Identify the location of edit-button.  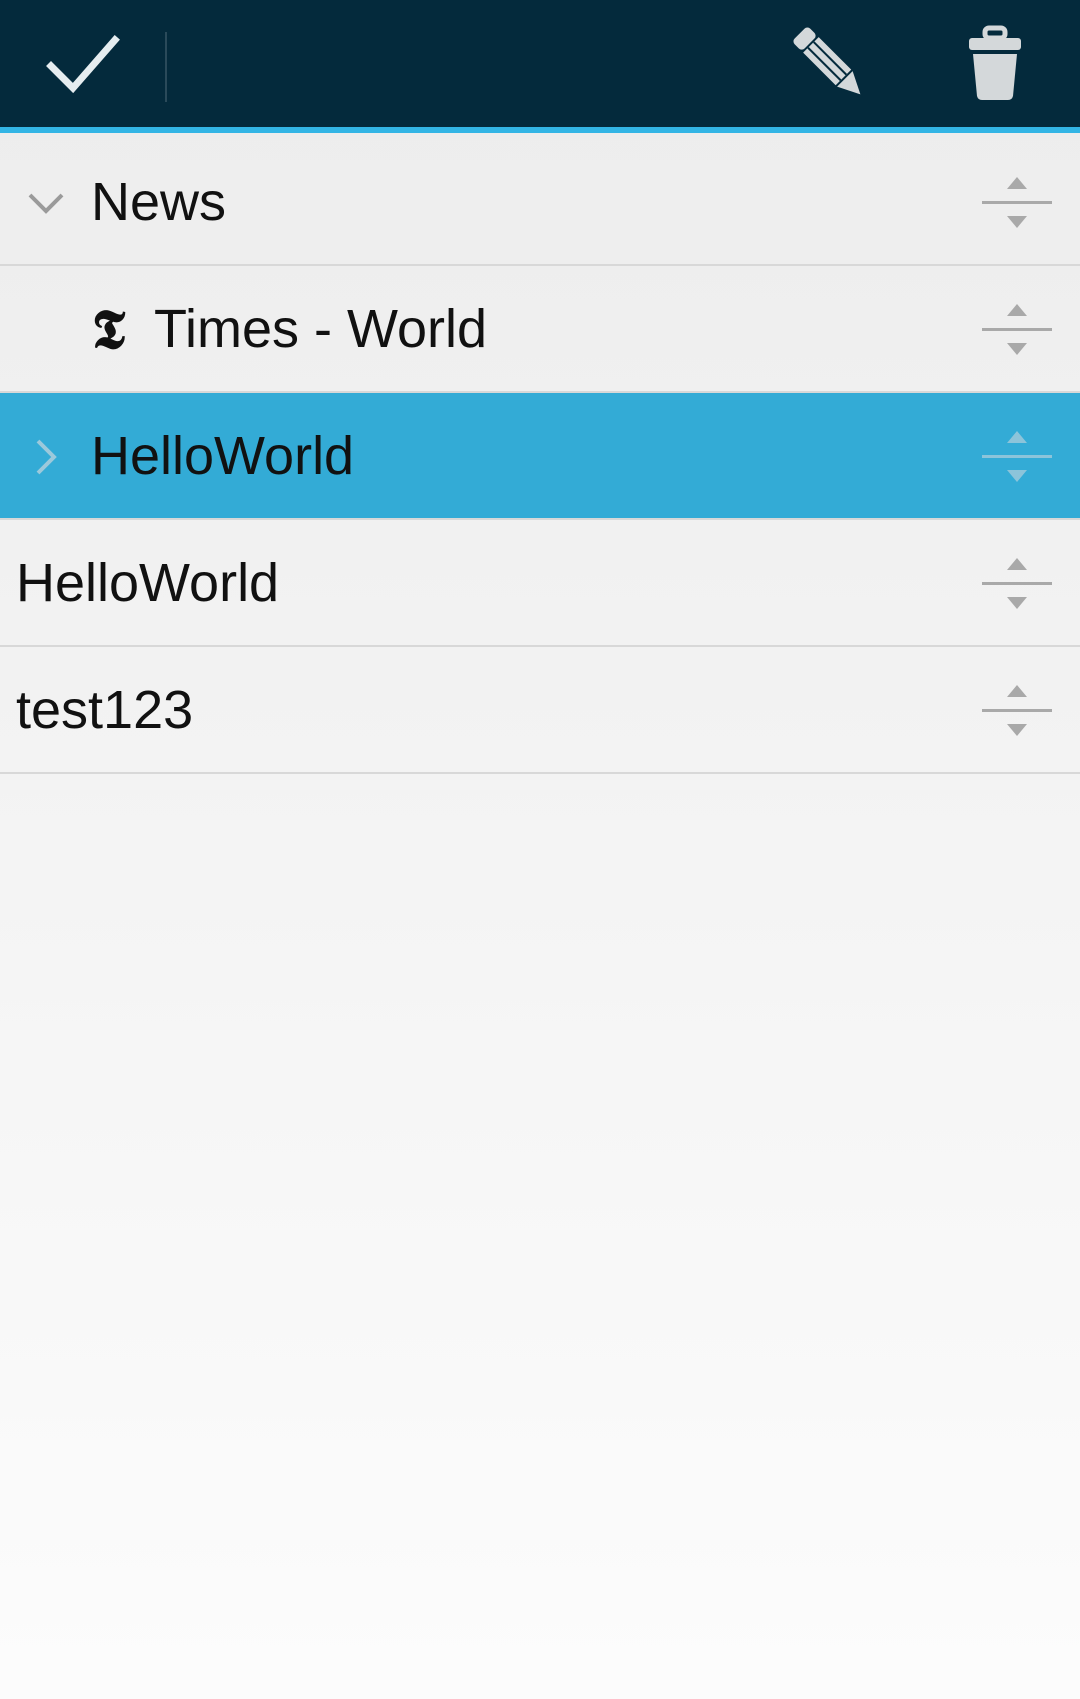
(830, 63).